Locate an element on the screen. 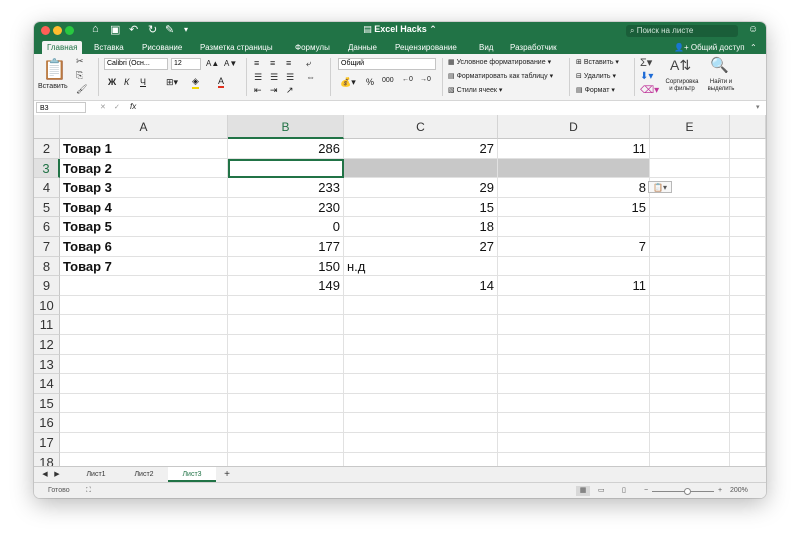  percent-icon: % is located at coordinates (370, 82).